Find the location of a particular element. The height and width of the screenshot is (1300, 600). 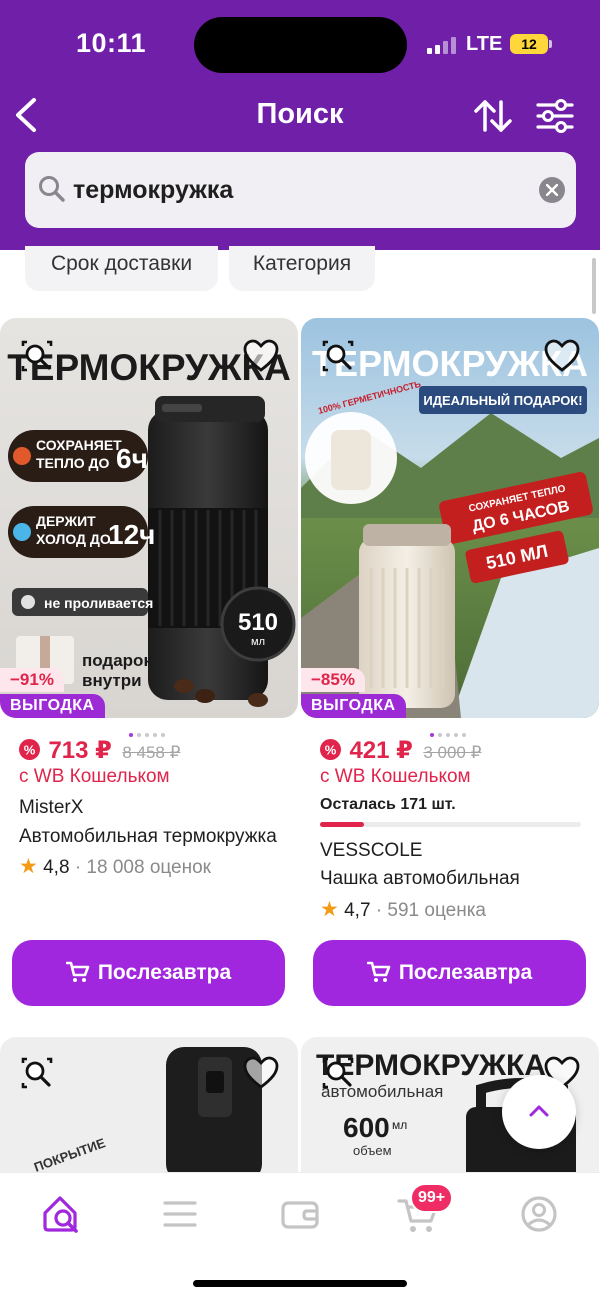

search-bar is located at coordinates (300, 190).